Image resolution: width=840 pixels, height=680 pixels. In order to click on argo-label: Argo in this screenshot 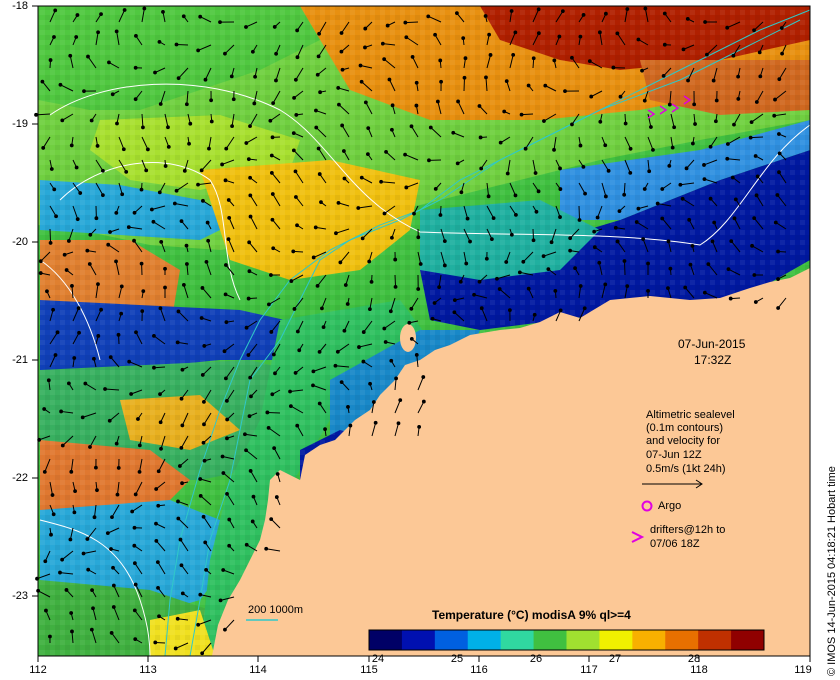, I will do `click(670, 506)`.